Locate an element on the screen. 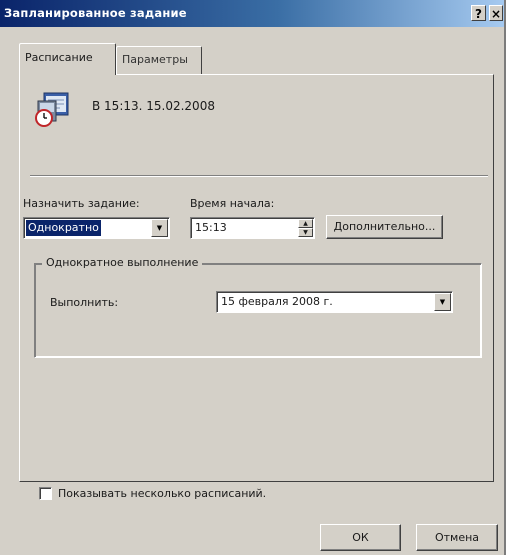 This screenshot has width=506, height=555. start-time-value: 15:13 is located at coordinates (211, 227).